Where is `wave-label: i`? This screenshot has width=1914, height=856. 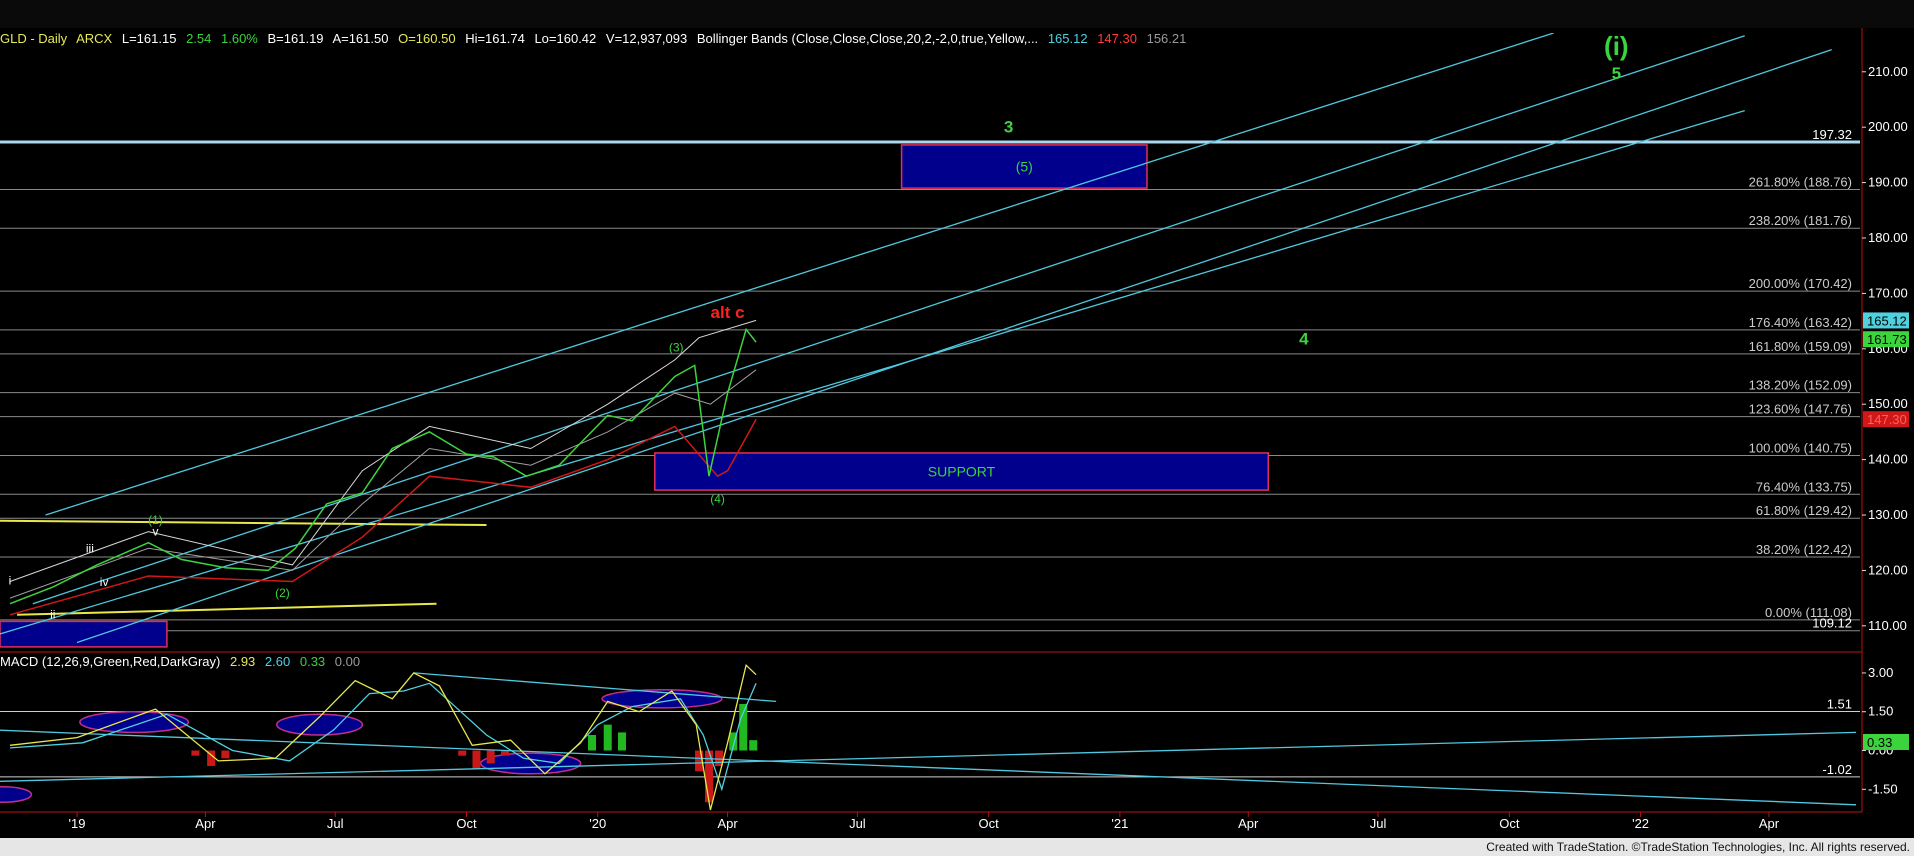
wave-label: i is located at coordinates (10, 580).